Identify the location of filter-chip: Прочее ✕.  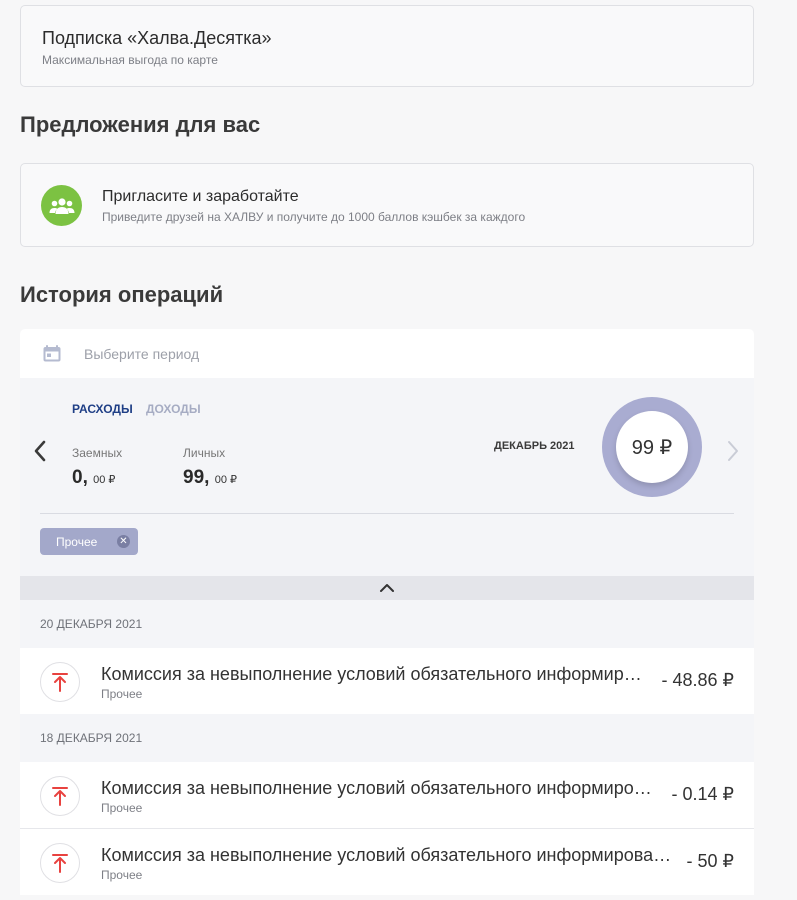
(89, 541).